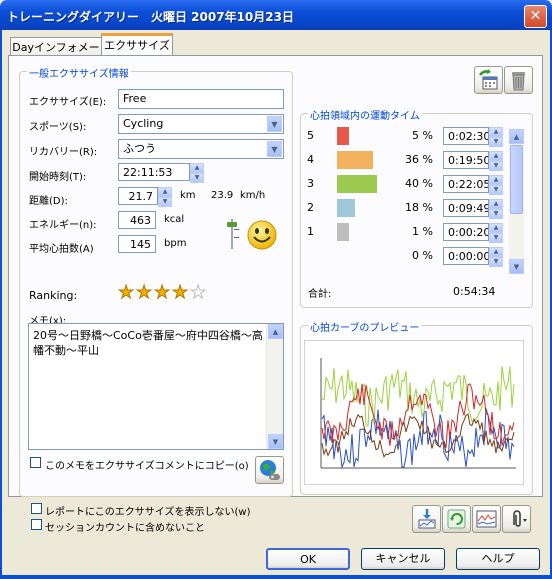 This screenshot has height=579, width=552. Describe the element at coordinates (53, 295) in the screenshot. I see `ranking-label: Ranking:` at that location.